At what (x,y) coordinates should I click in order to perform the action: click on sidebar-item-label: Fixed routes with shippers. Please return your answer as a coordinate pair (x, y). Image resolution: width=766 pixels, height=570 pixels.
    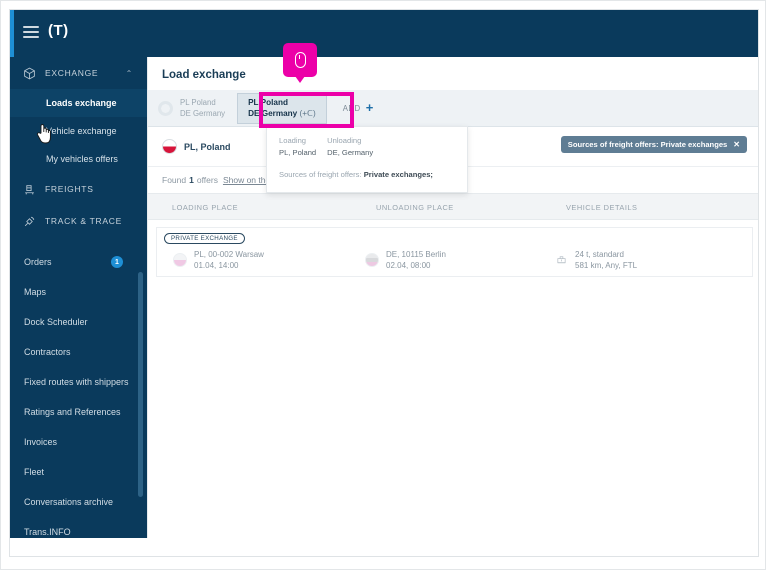
    Looking at the image, I should click on (76, 382).